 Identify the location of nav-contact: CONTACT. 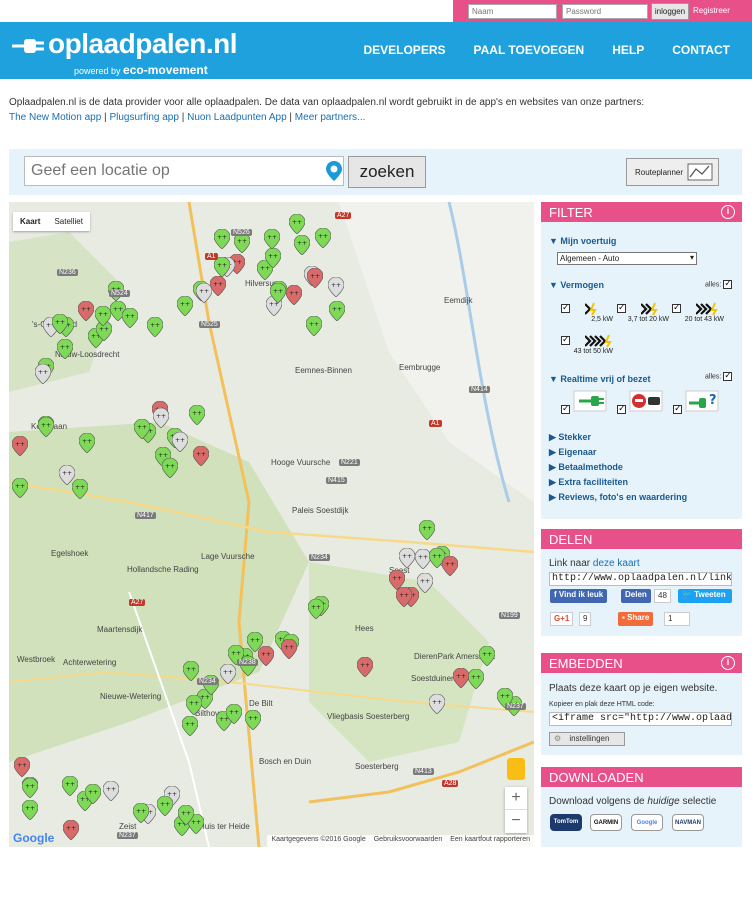
(701, 50).